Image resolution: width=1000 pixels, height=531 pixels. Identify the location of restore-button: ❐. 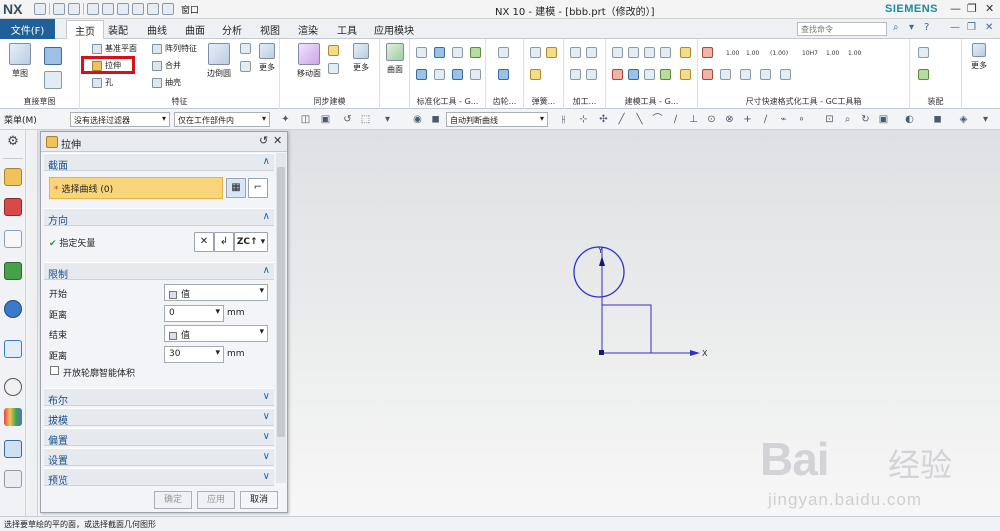
(972, 8).